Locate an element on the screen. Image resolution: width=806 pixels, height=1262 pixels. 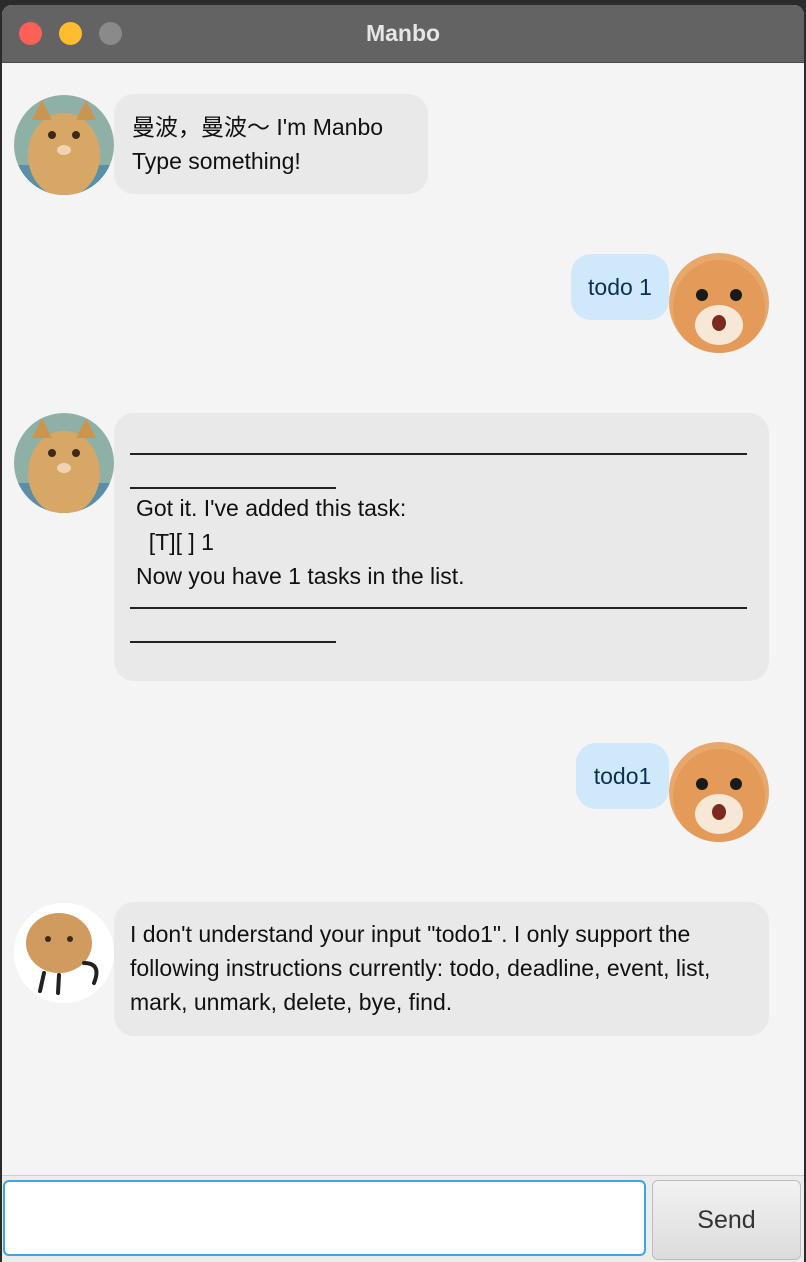
window-title: Manbo is located at coordinates (403, 33).